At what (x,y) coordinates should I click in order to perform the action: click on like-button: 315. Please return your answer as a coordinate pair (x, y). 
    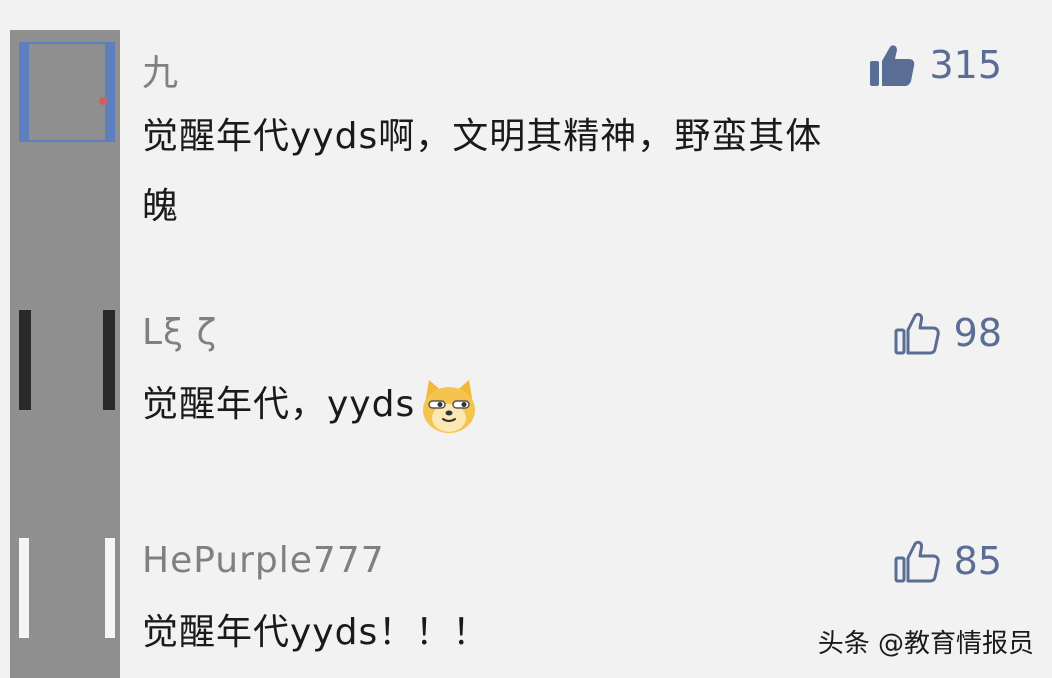
    Looking at the image, I should click on (935, 65).